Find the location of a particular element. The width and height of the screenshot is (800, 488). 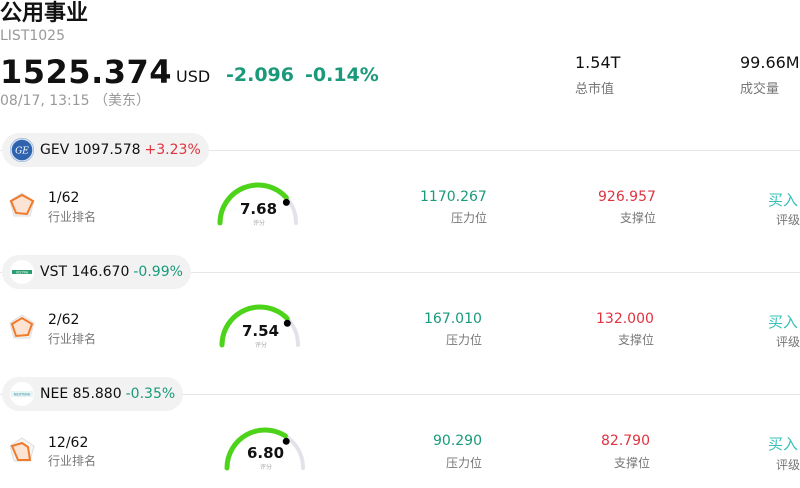

stock-ticker: NEE is located at coordinates (54, 394).